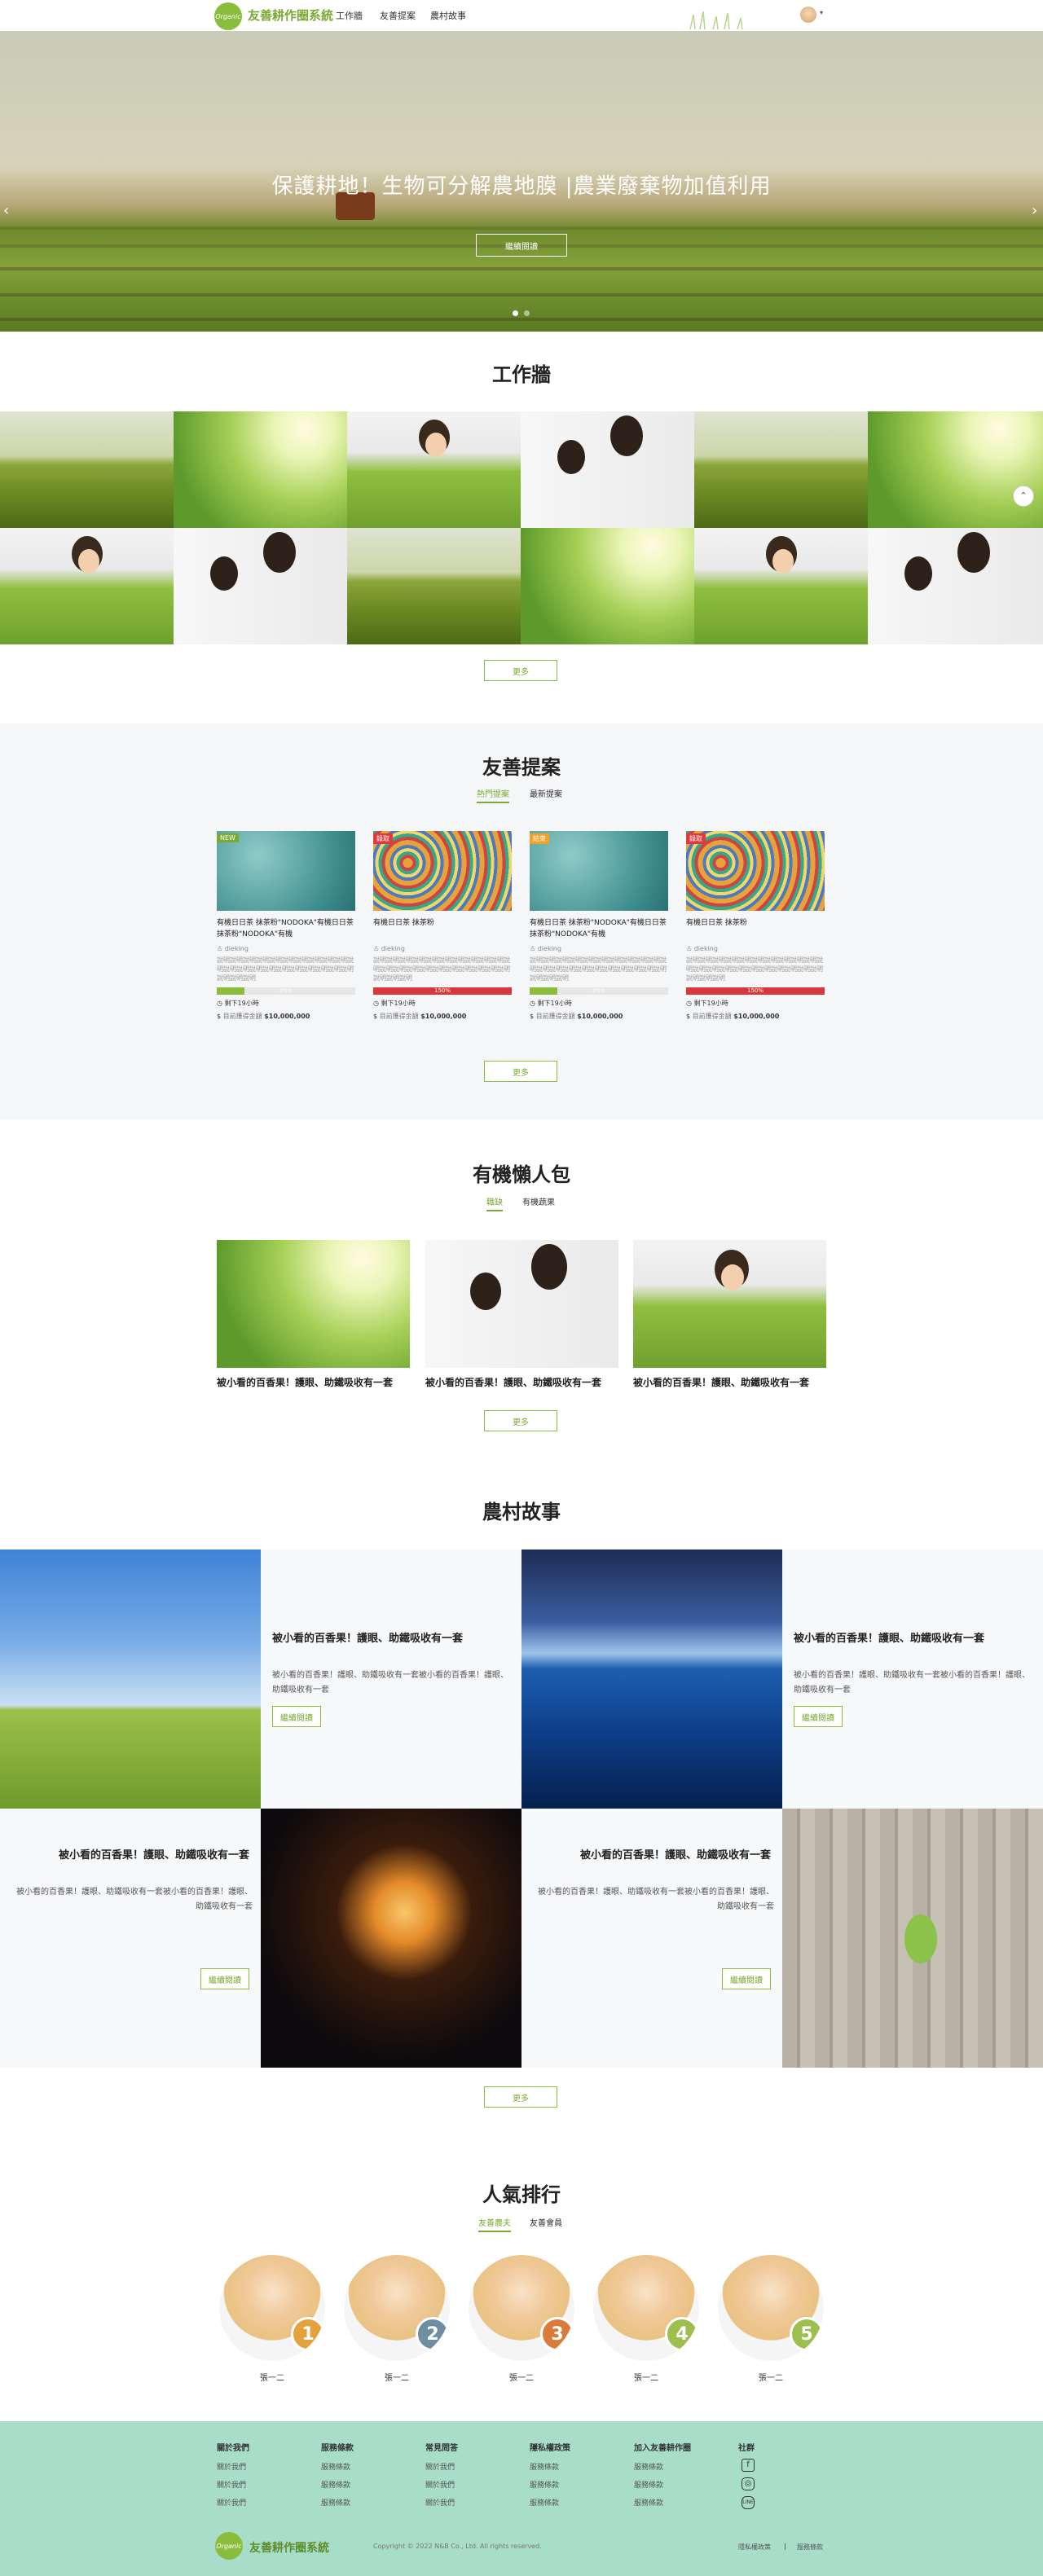  Describe the element at coordinates (398, 15) in the screenshot. I see `nav-proposals: 友善提案` at that location.